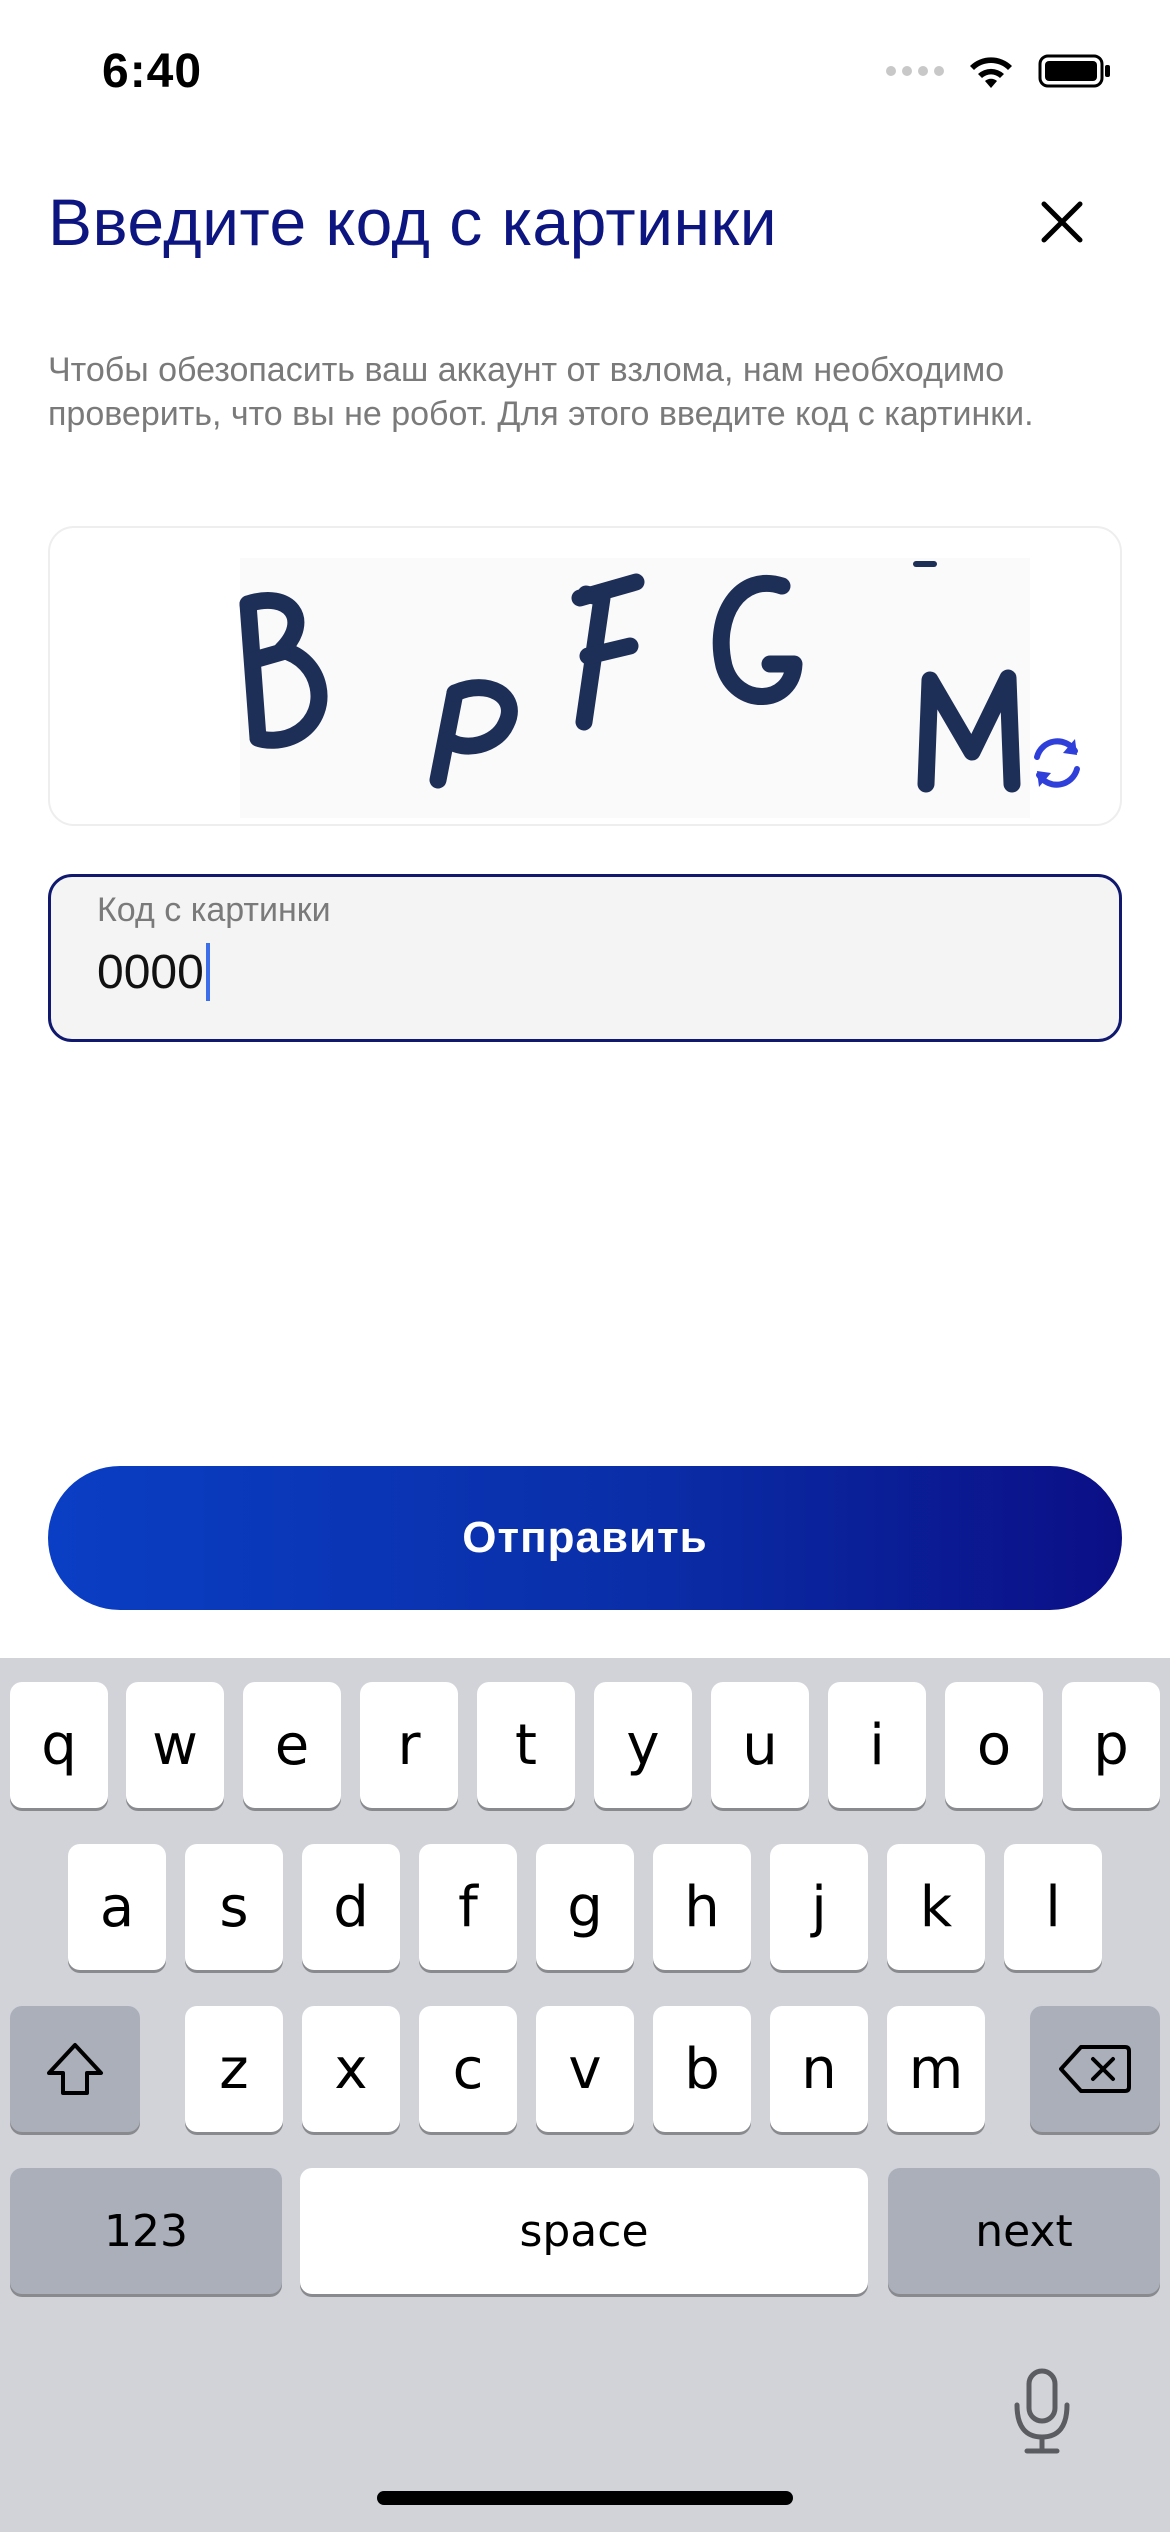 This screenshot has height=2532, width=1170. What do you see at coordinates (1024, 2231) in the screenshot?
I see `next-key: next` at bounding box center [1024, 2231].